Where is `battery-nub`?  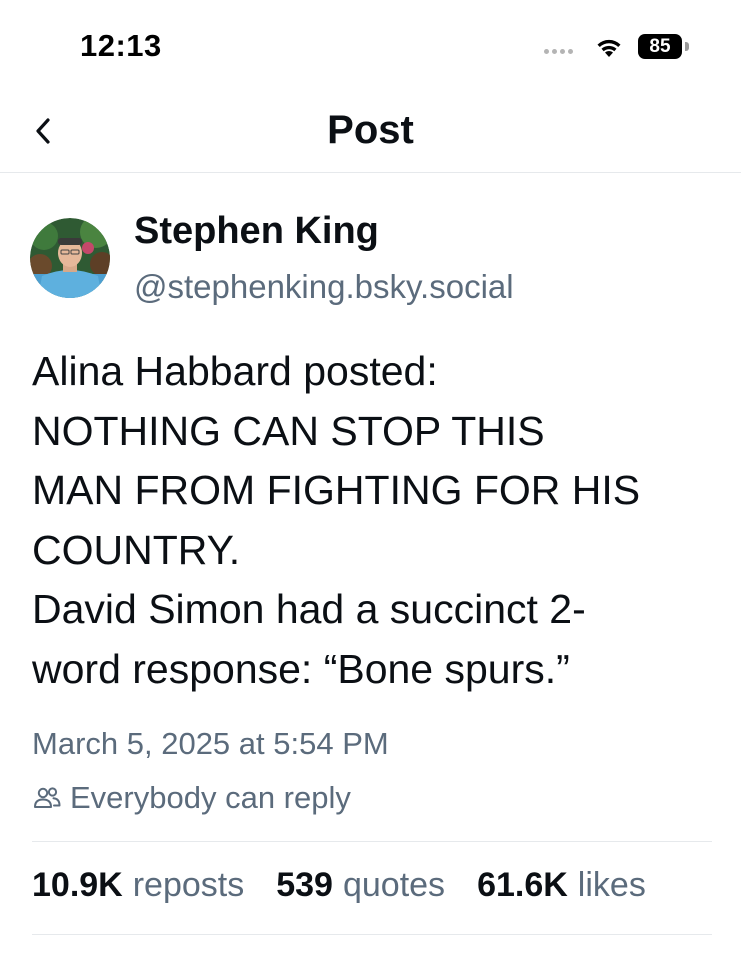 battery-nub is located at coordinates (687, 46).